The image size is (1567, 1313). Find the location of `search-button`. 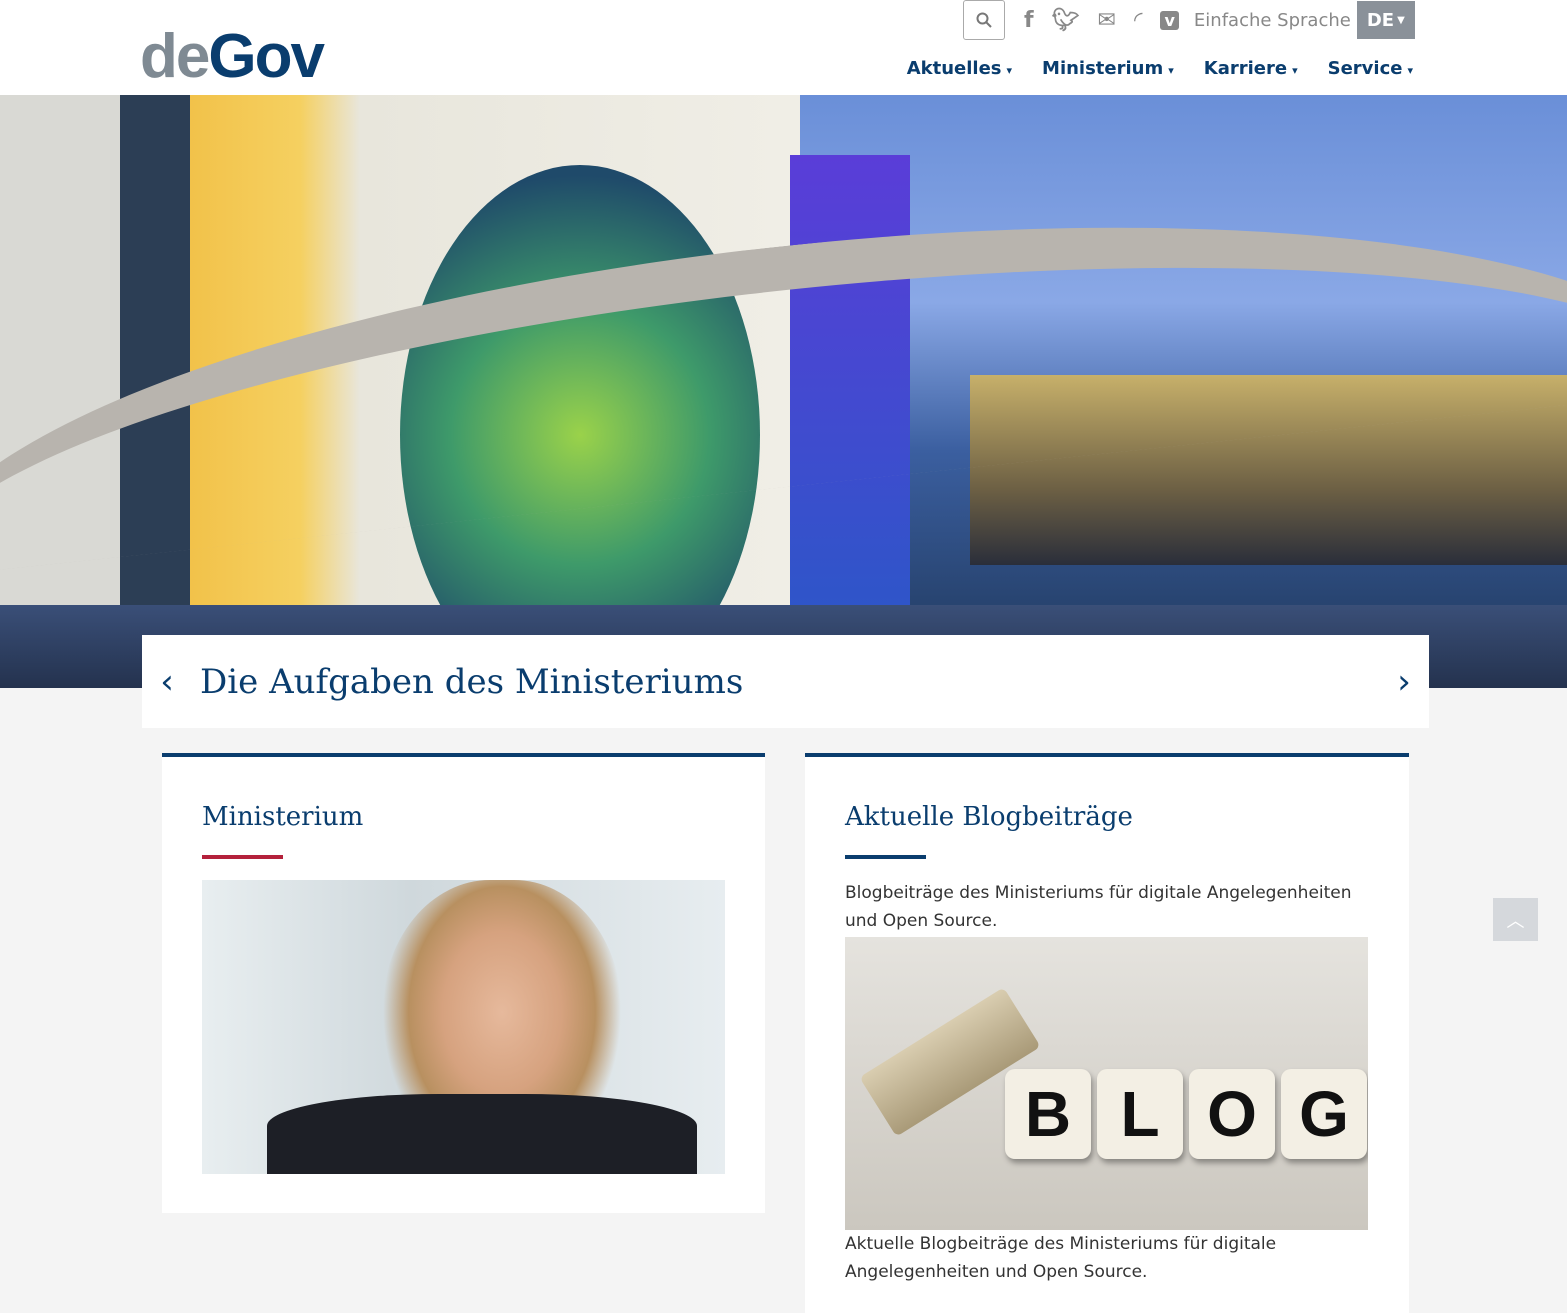

search-button is located at coordinates (984, 20).